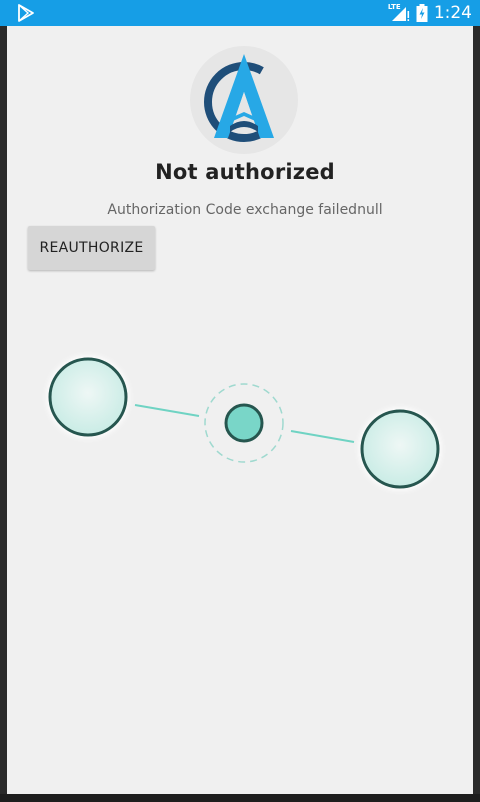 The width and height of the screenshot is (480, 802). I want to click on cell-signal-icon: LTE, so click(399, 12).